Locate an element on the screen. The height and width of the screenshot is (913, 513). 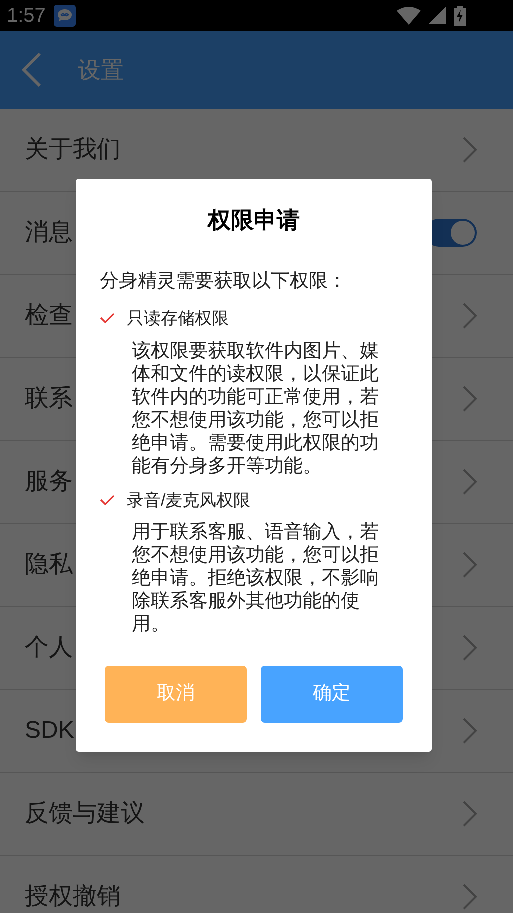
settings-row: 反馈与建议 is located at coordinates (256, 814).